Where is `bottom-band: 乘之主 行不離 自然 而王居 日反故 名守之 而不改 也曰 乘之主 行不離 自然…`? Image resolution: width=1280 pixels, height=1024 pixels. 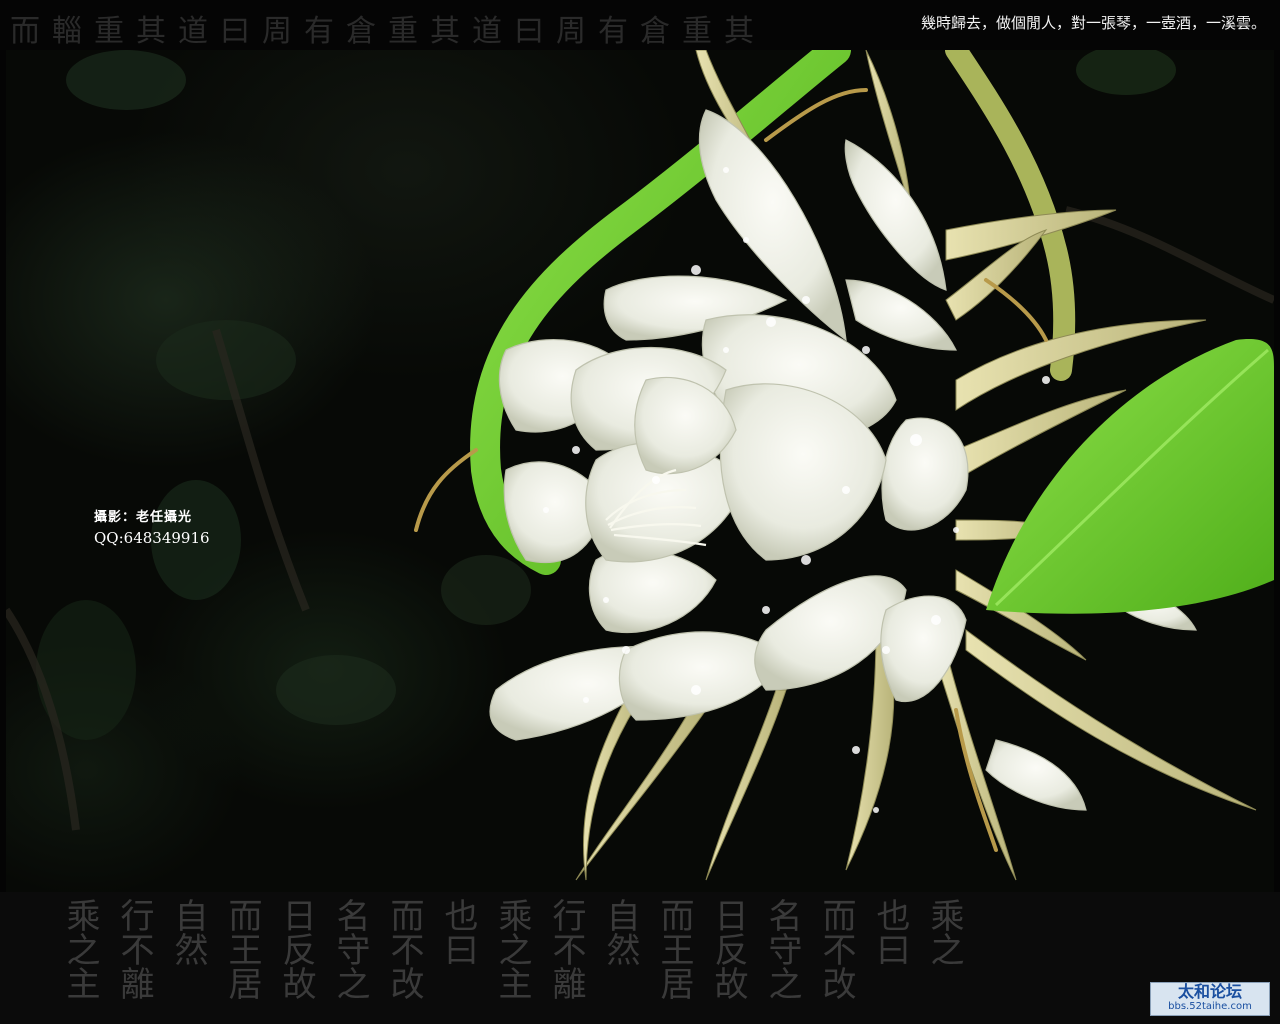
bottom-band: 乘之主 行不離 自然 而王居 日反故 名守之 而不改 也曰 乘之主 行不離 自然… is located at coordinates (640, 958).